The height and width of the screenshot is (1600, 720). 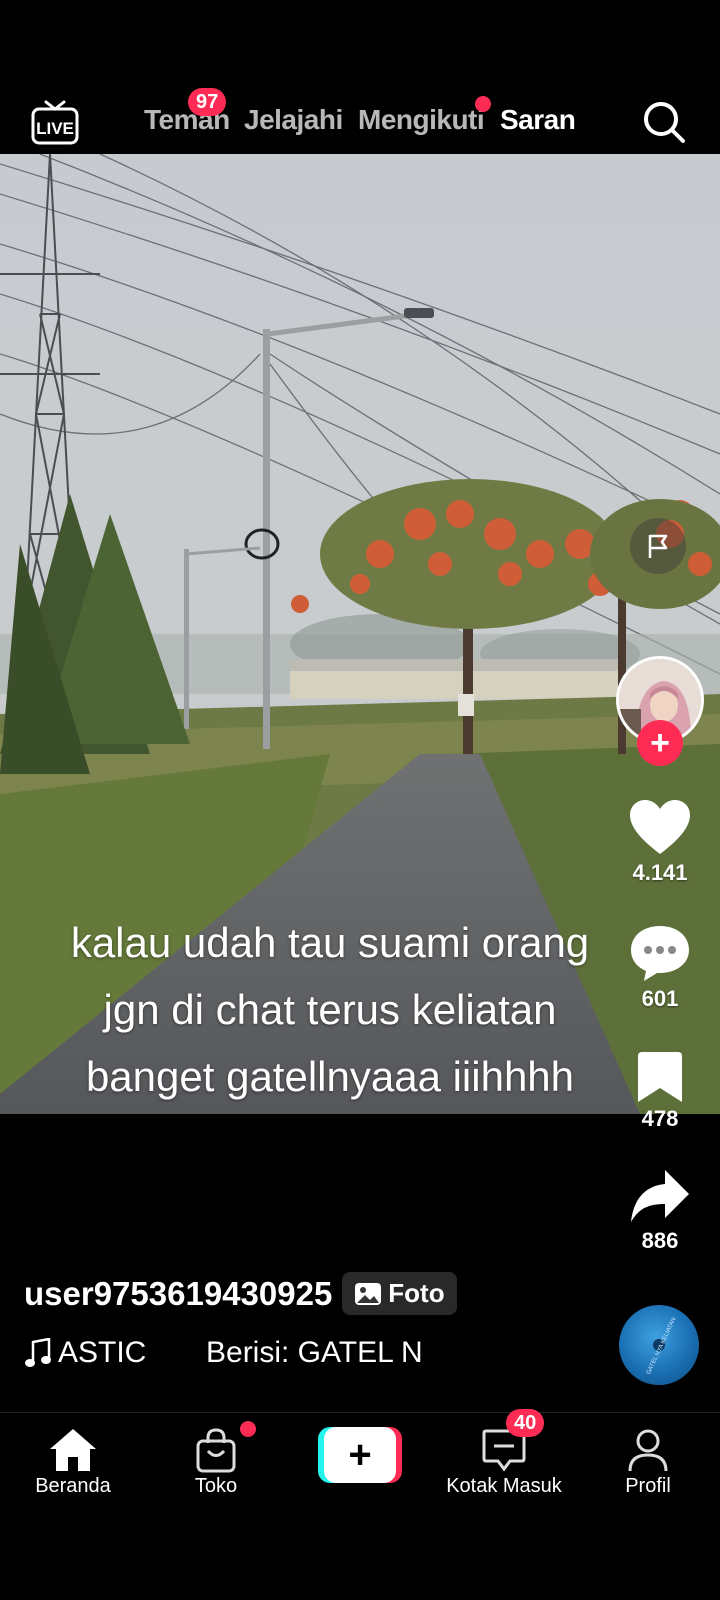 What do you see at coordinates (73, 1486) in the screenshot?
I see `tab-label: Beranda` at bounding box center [73, 1486].